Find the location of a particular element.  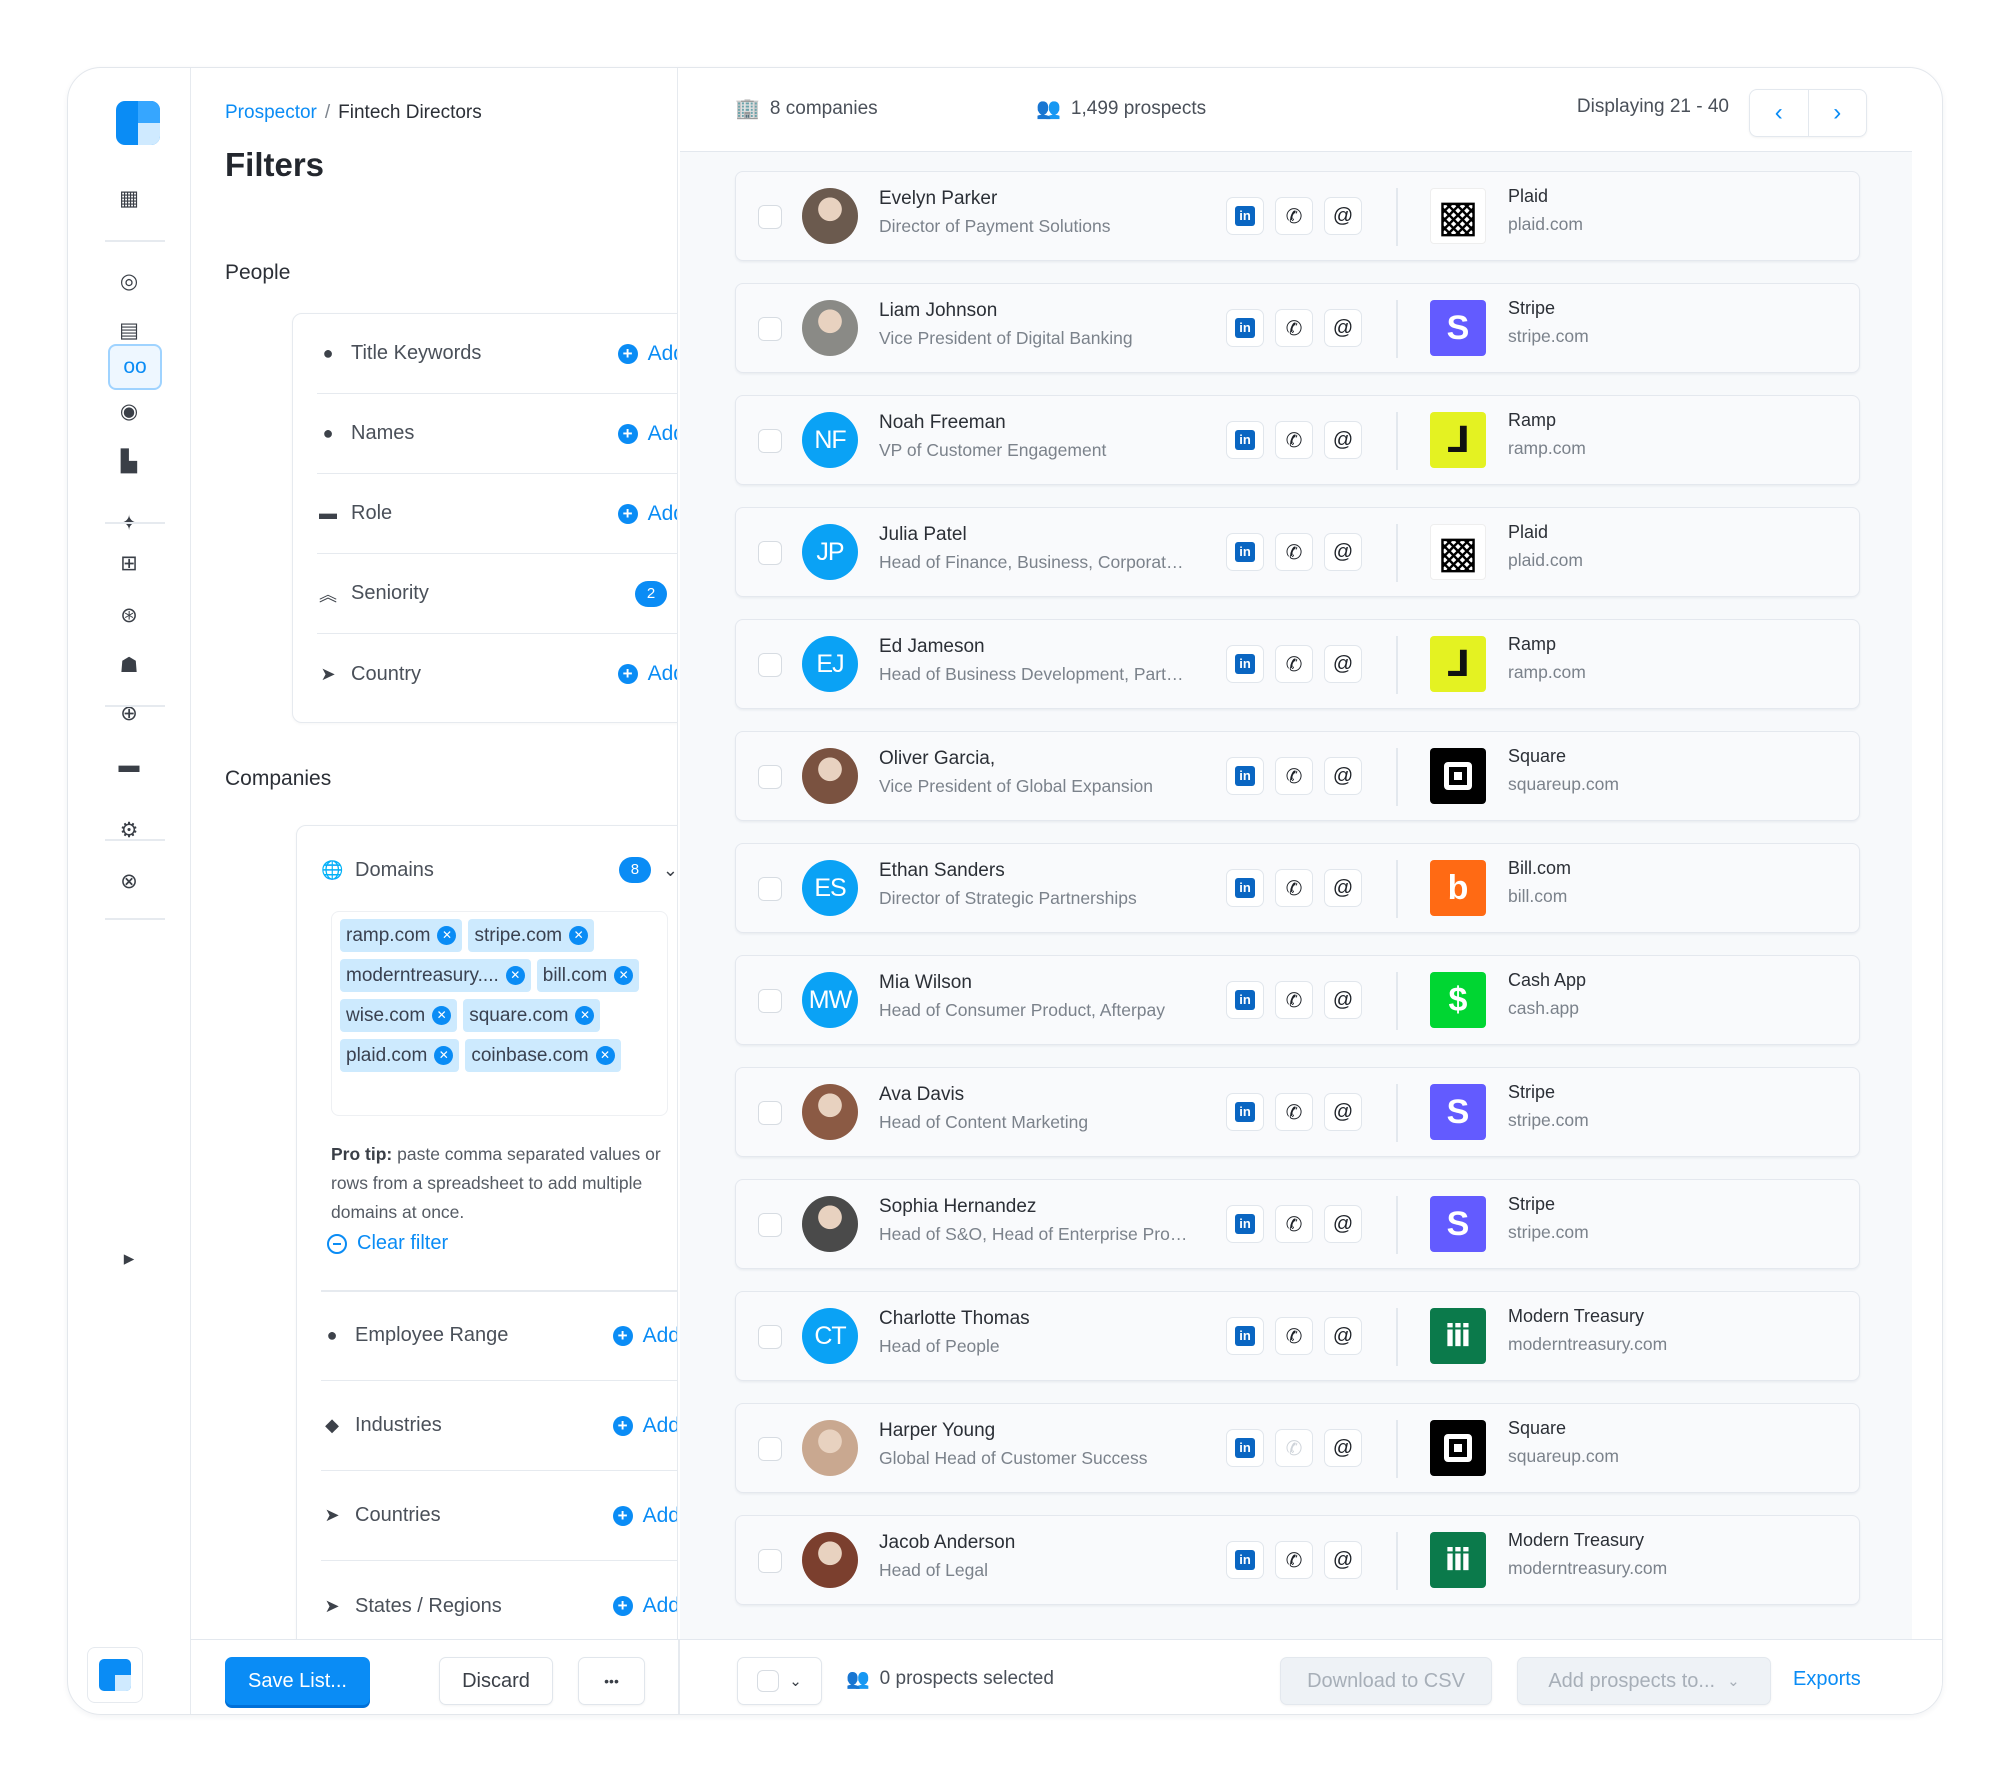

filter-names: ● Names + Add is located at coordinates (497, 434).